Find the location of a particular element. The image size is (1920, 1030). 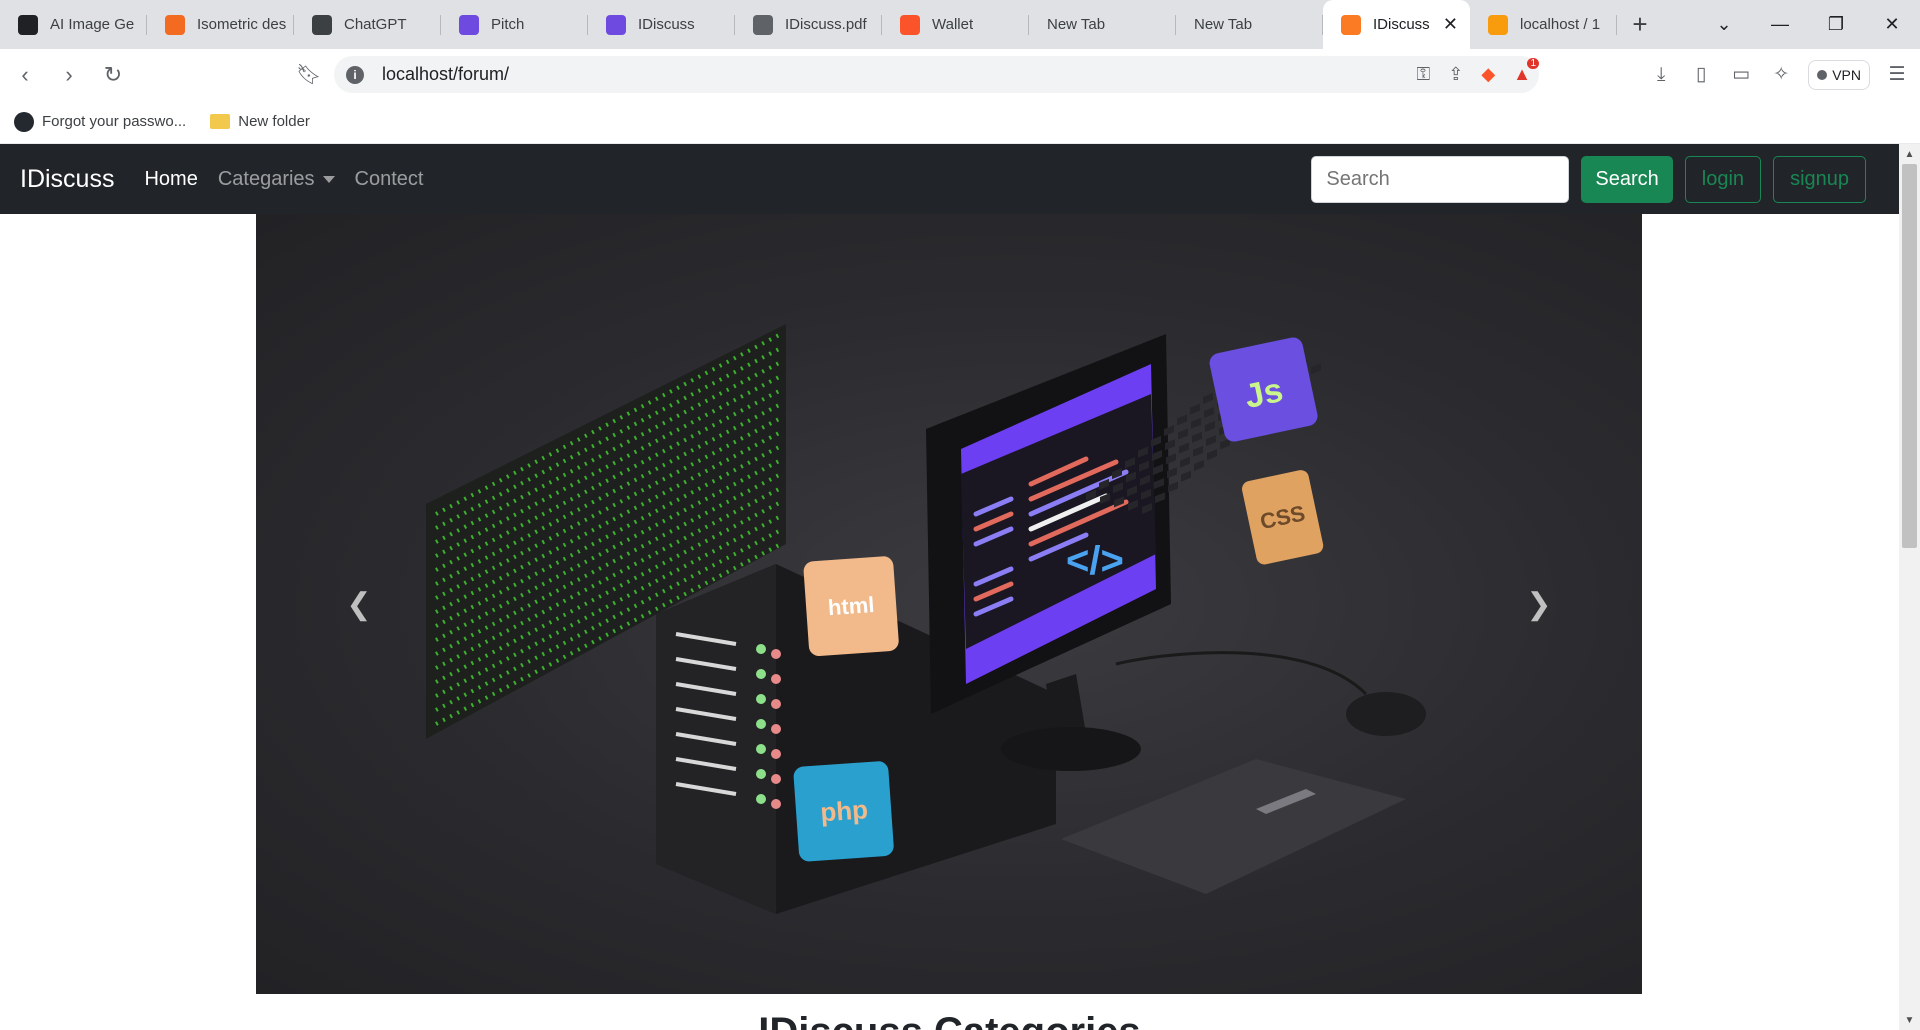

vpn-button: VPN is located at coordinates (1839, 74).